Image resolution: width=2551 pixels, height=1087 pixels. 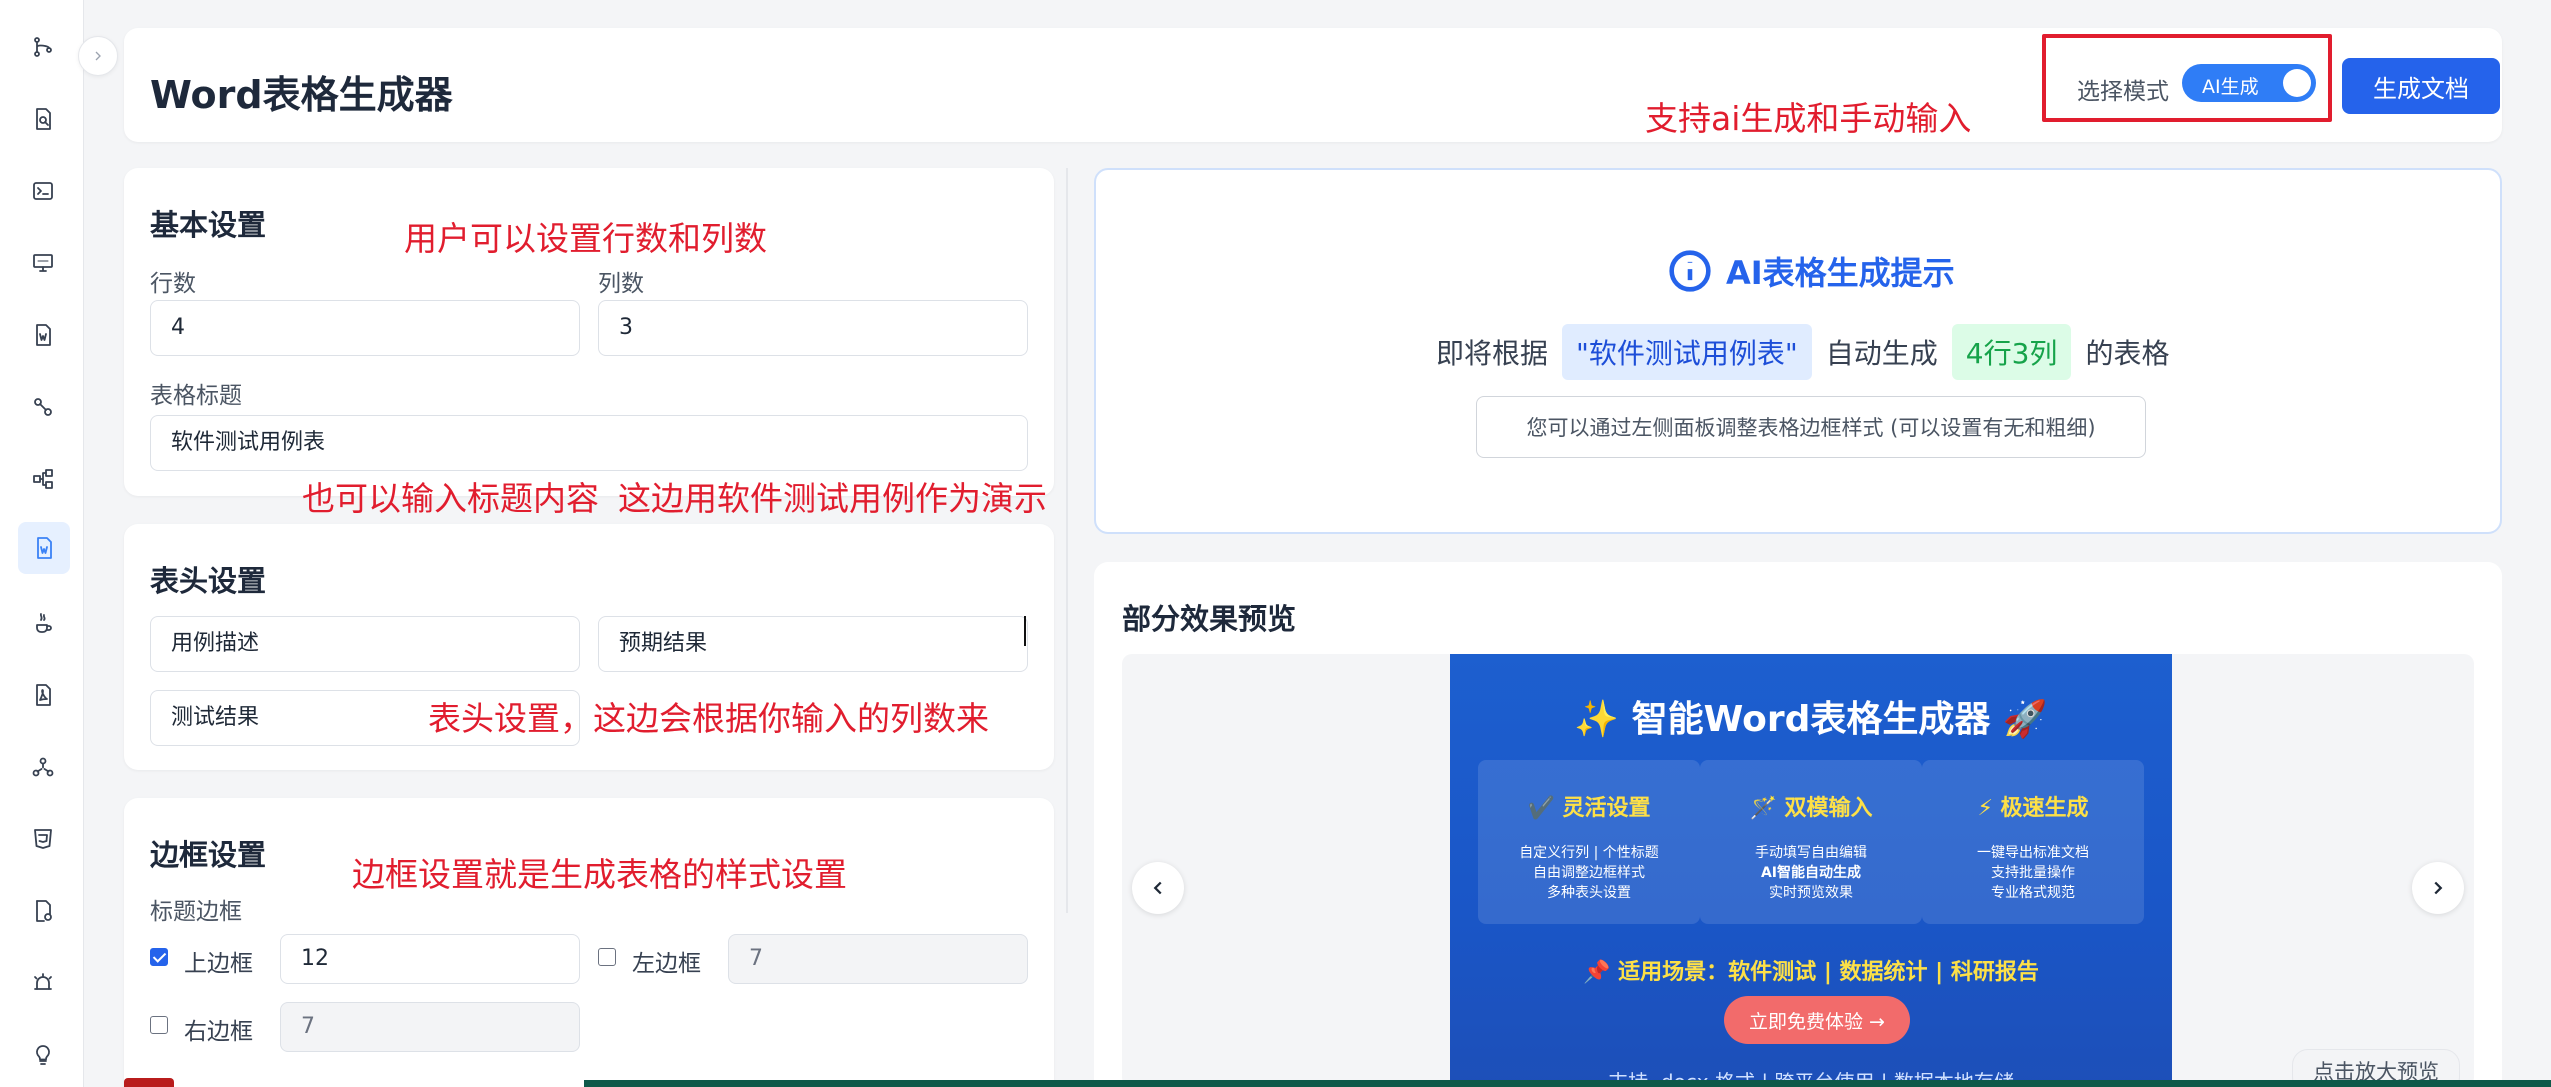 I want to click on header-input-2: 预期结果, so click(x=813, y=644).